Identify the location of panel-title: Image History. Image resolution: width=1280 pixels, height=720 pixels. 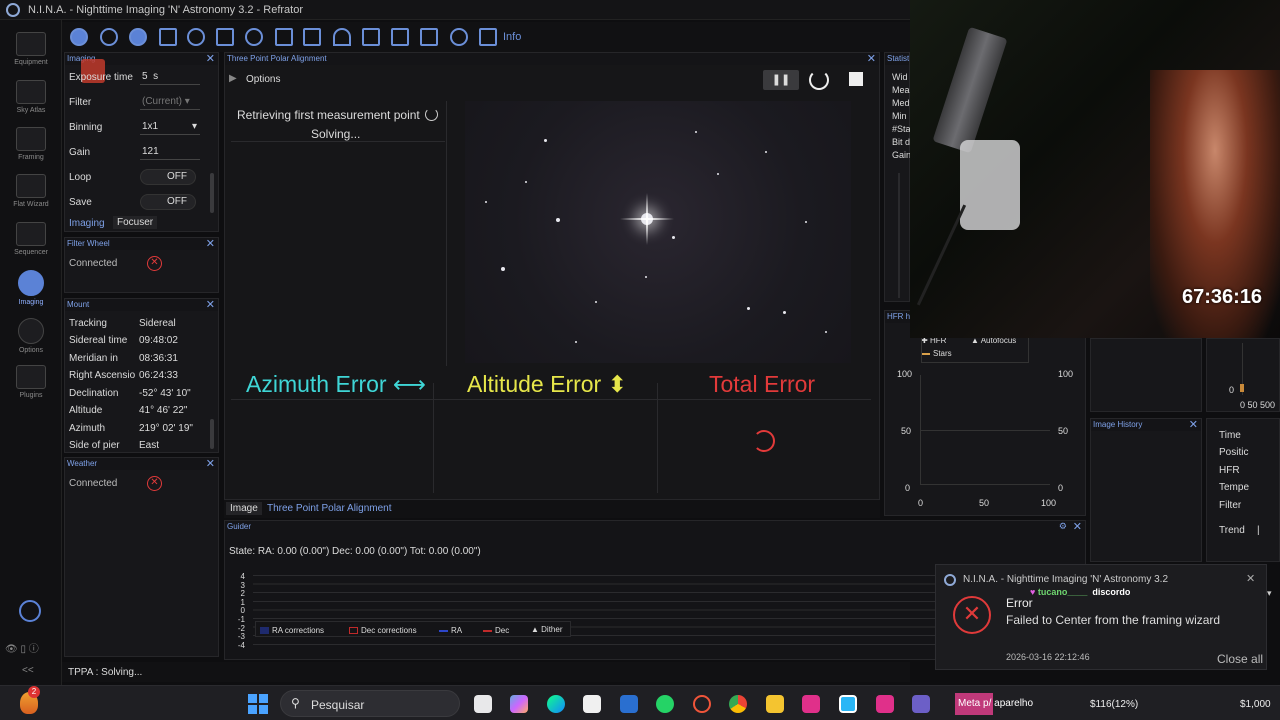
(1146, 425).